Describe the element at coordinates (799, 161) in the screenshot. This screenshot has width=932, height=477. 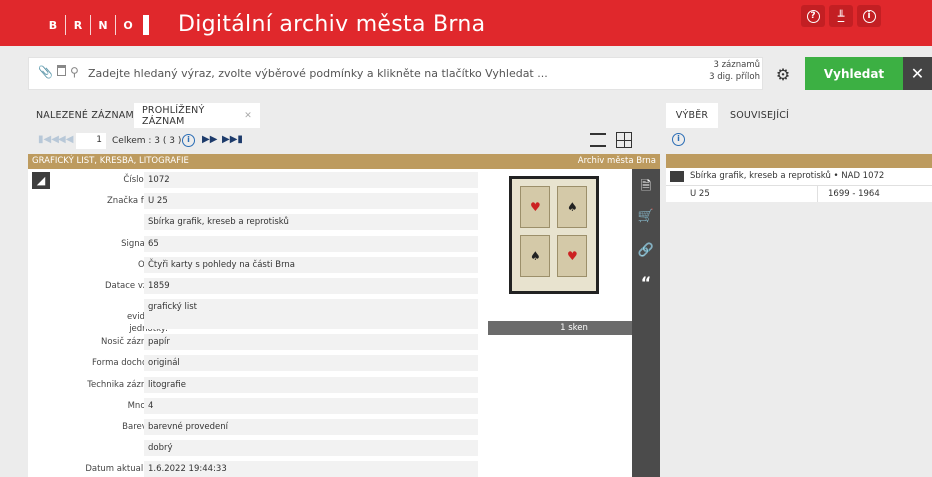
I see `selection-section-bar` at that location.